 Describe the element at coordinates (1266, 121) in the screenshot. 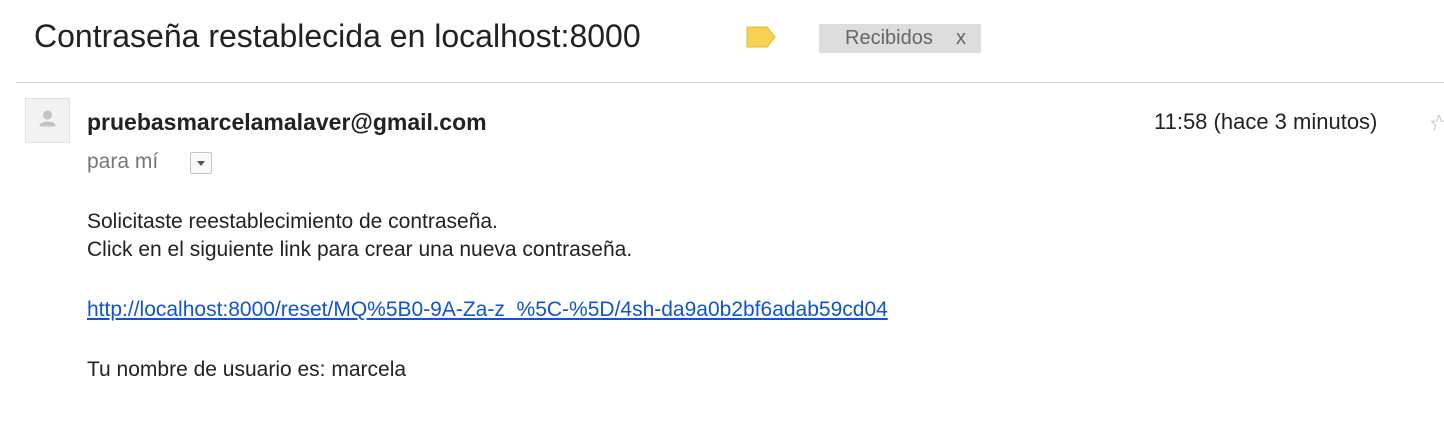

I see `message-timestamp: 11:58 (hace 3 minutos)` at that location.